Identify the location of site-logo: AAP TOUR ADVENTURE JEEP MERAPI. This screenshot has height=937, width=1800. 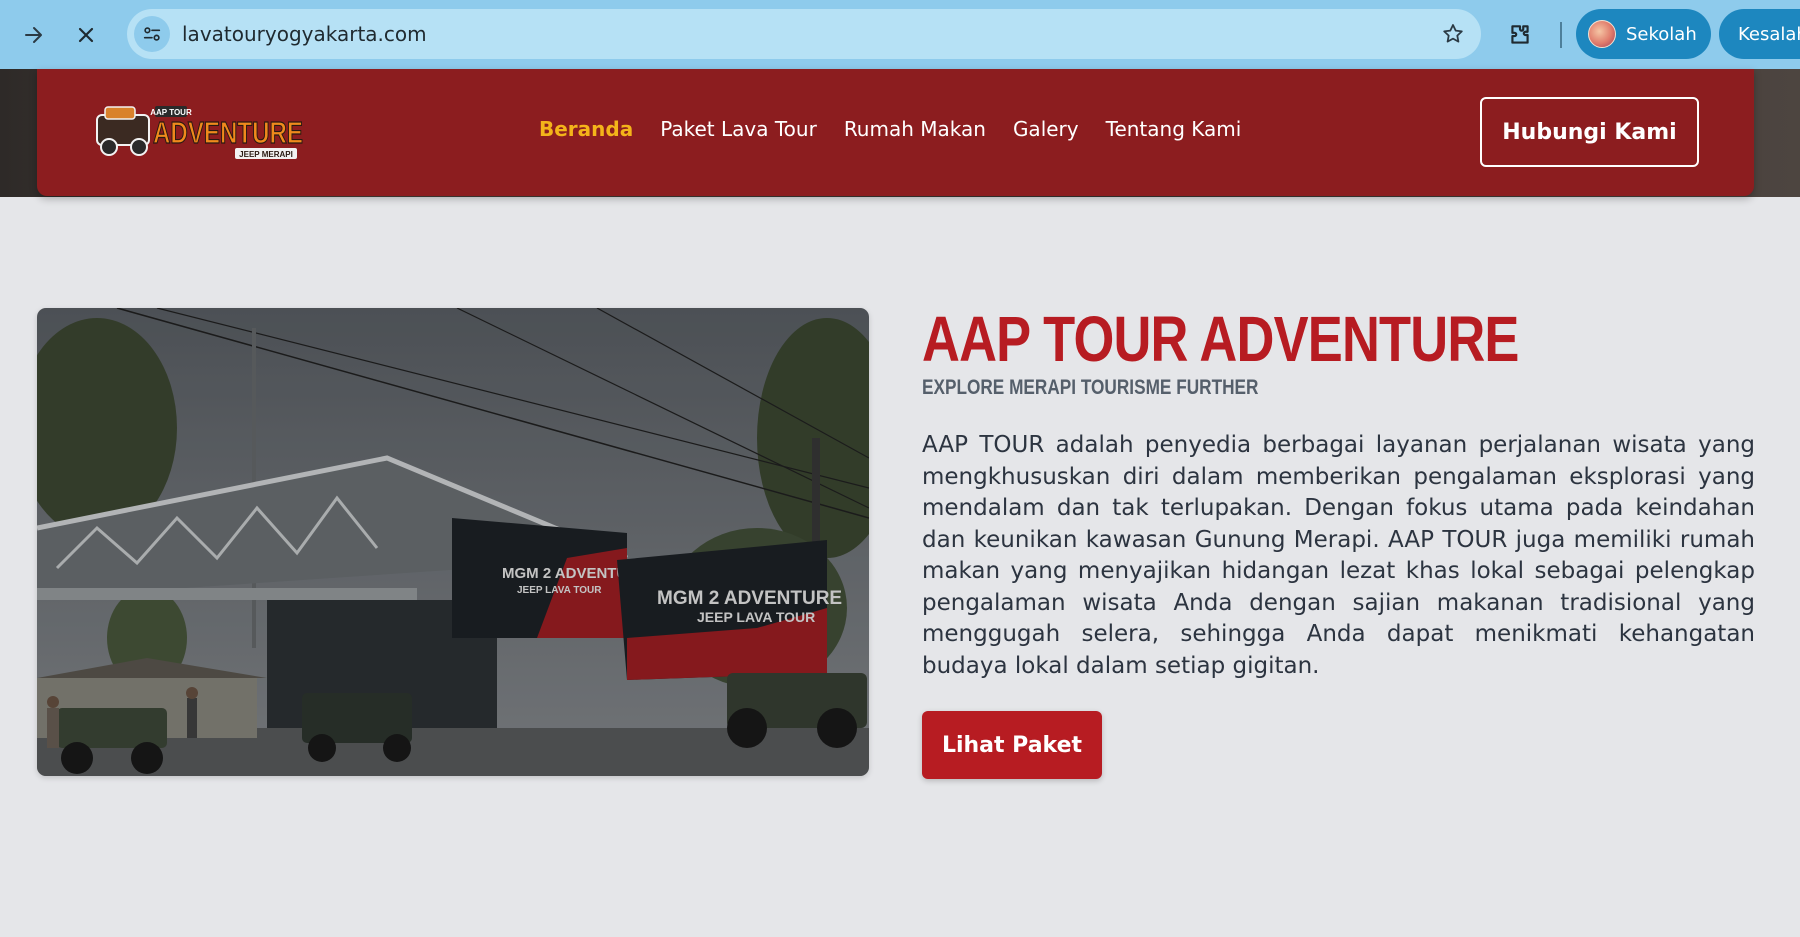
(200, 134).